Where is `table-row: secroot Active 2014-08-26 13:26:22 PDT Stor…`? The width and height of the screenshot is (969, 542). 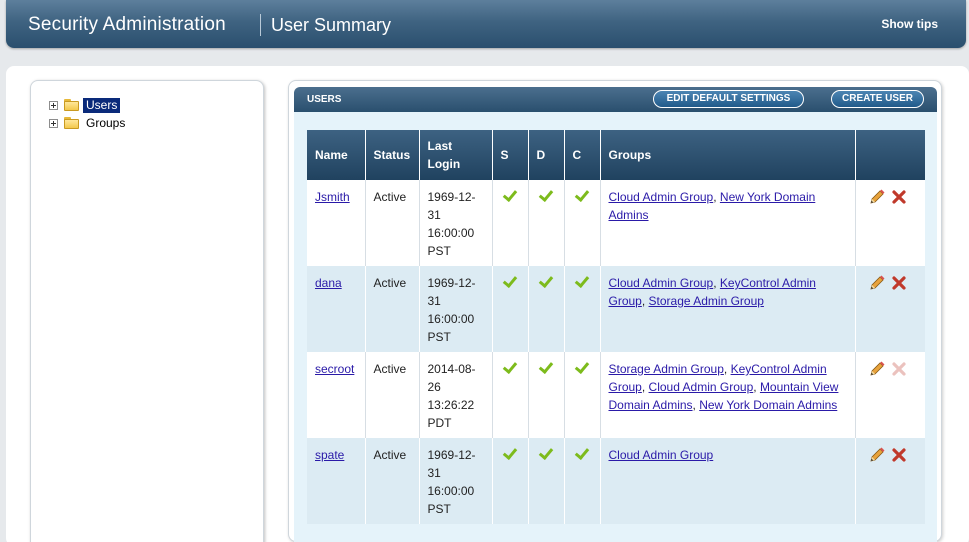 table-row: secroot Active 2014-08-26 13:26:22 PDT Stor… is located at coordinates (616, 395).